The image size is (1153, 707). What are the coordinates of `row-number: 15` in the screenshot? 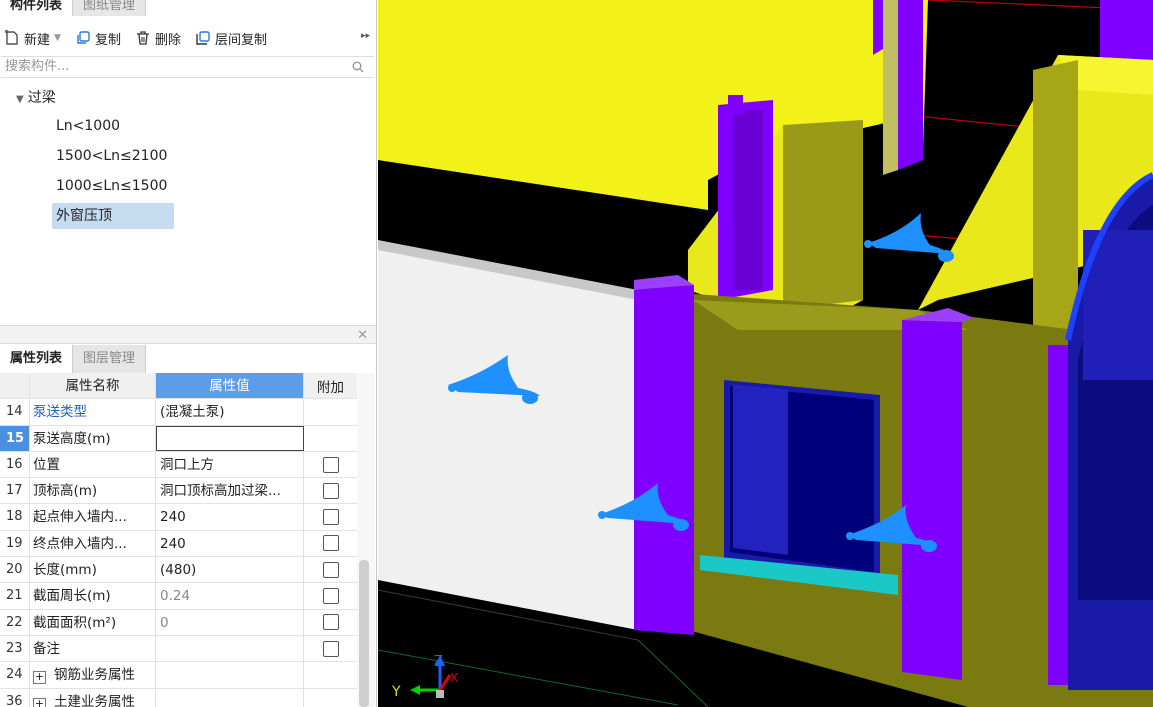 It's located at (15, 438).